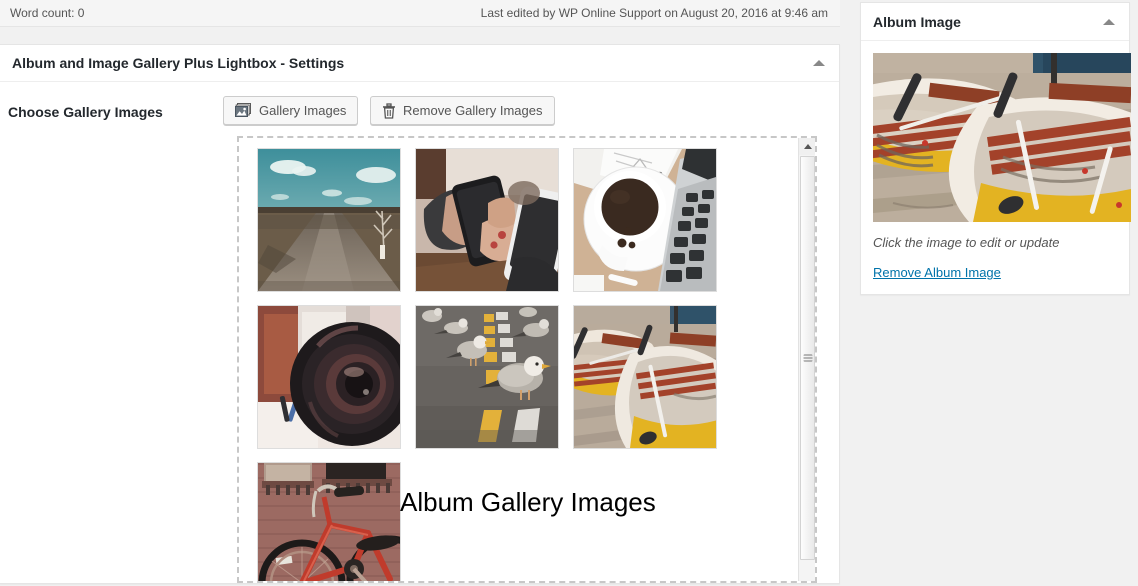 The height and width of the screenshot is (586, 1138). I want to click on gallery-scrollbar, so click(806, 359).